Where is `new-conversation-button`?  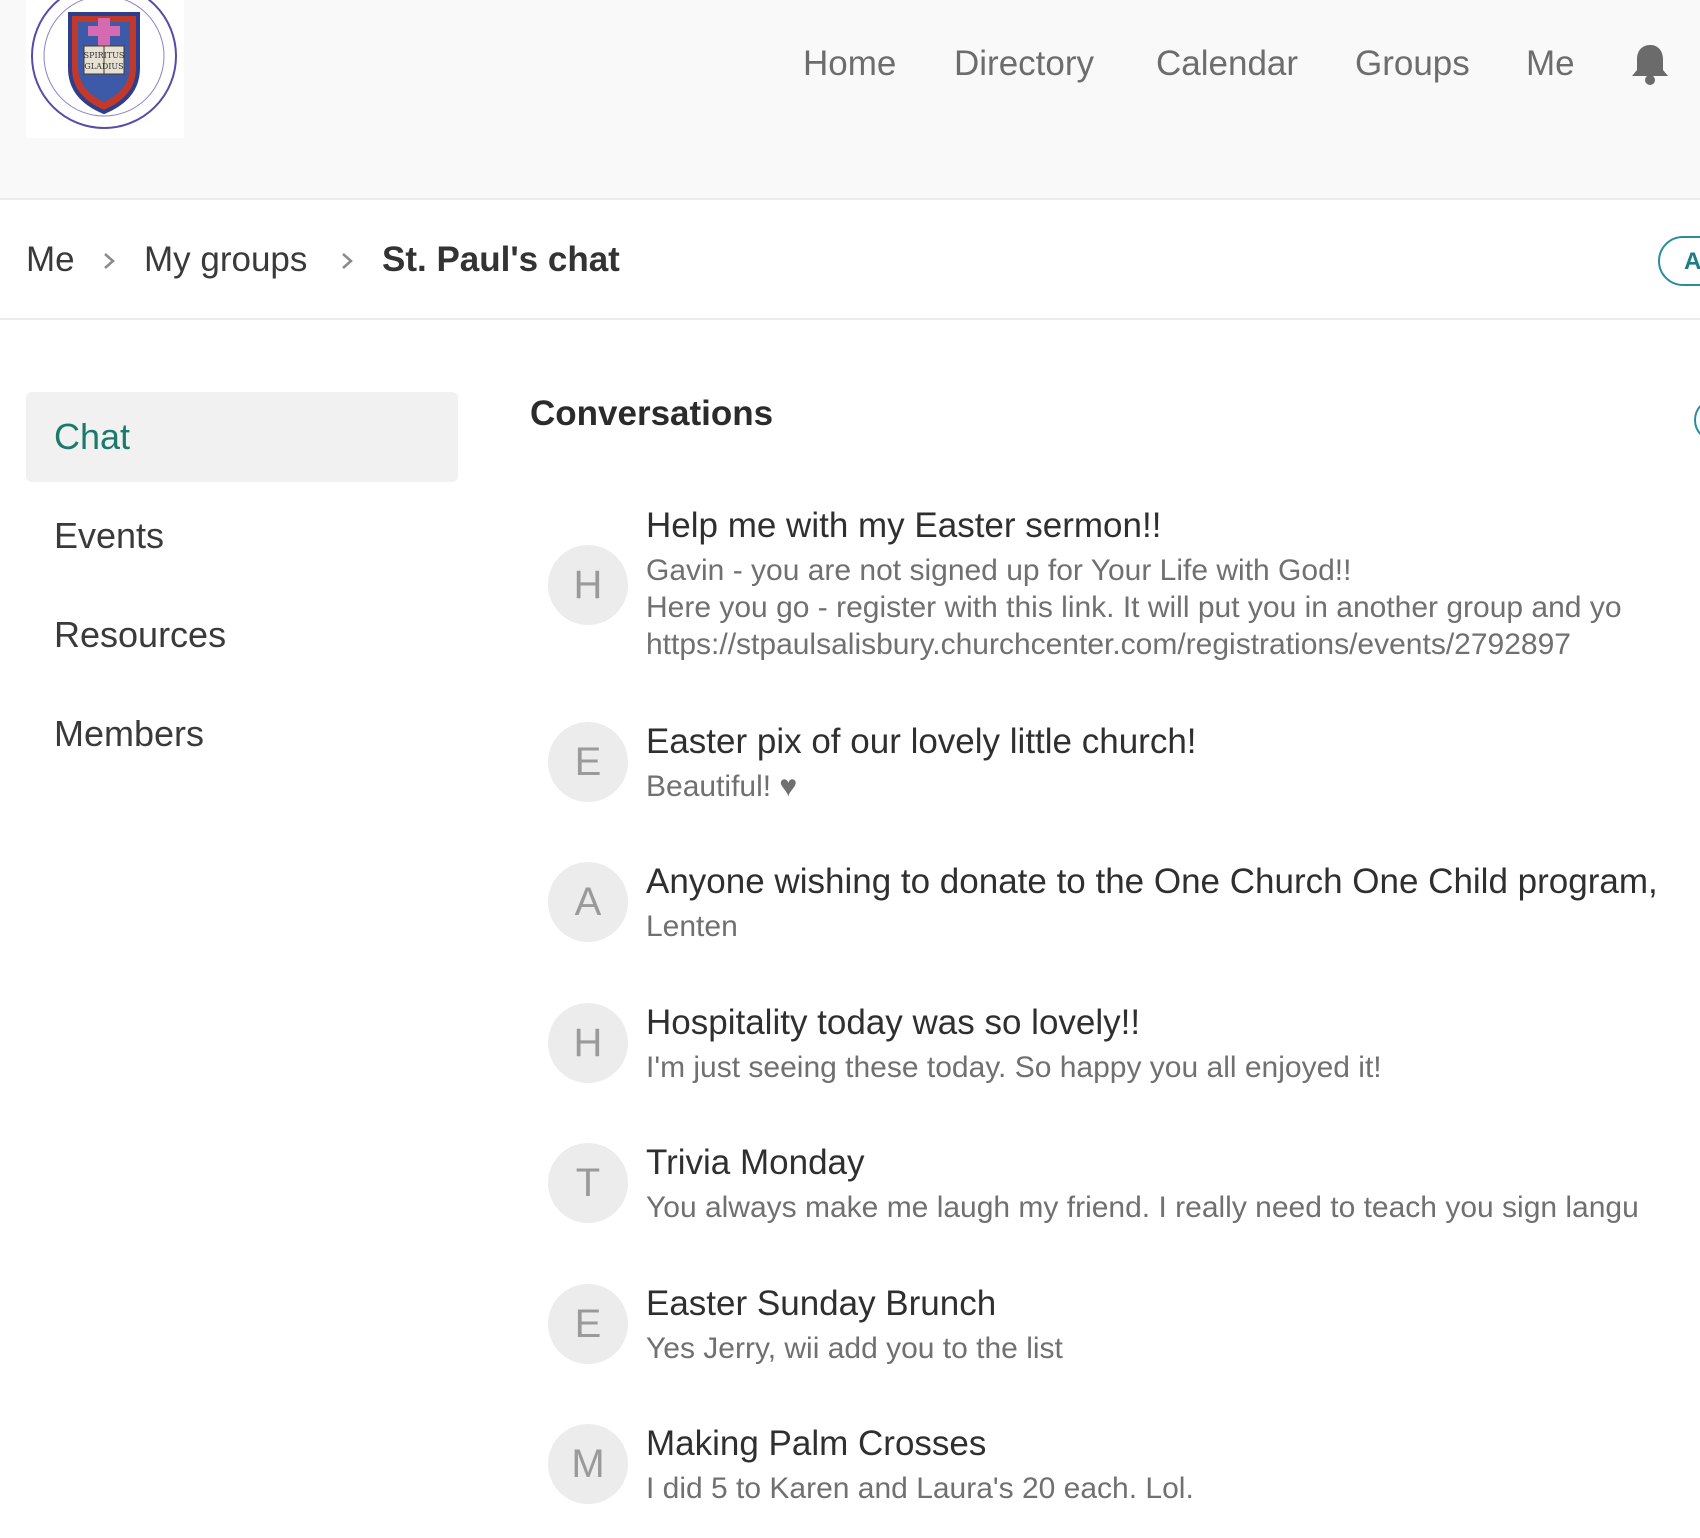 new-conversation-button is located at coordinates (1697, 420).